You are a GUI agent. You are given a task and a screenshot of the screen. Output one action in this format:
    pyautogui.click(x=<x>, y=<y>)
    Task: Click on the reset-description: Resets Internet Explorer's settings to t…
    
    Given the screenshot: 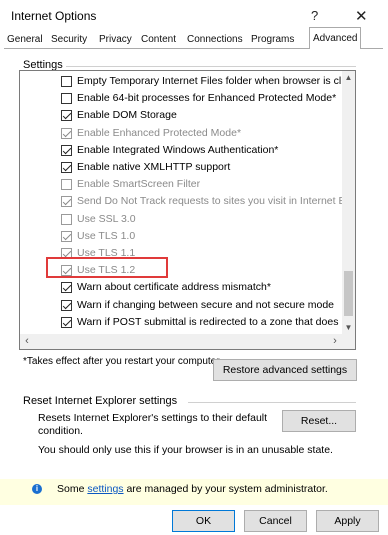 What is the action you would take?
    pyautogui.click(x=153, y=424)
    